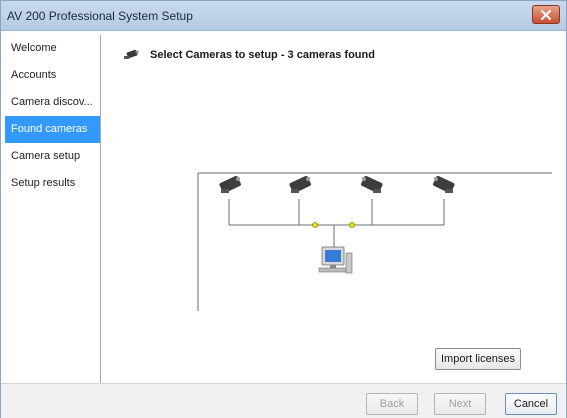 The width and height of the screenshot is (567, 418). I want to click on next-button: Next, so click(460, 404).